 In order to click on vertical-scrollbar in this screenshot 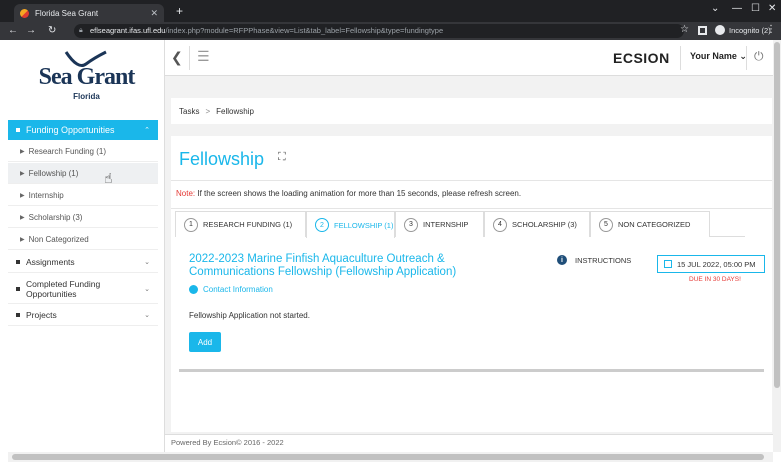, I will do `click(777, 246)`.